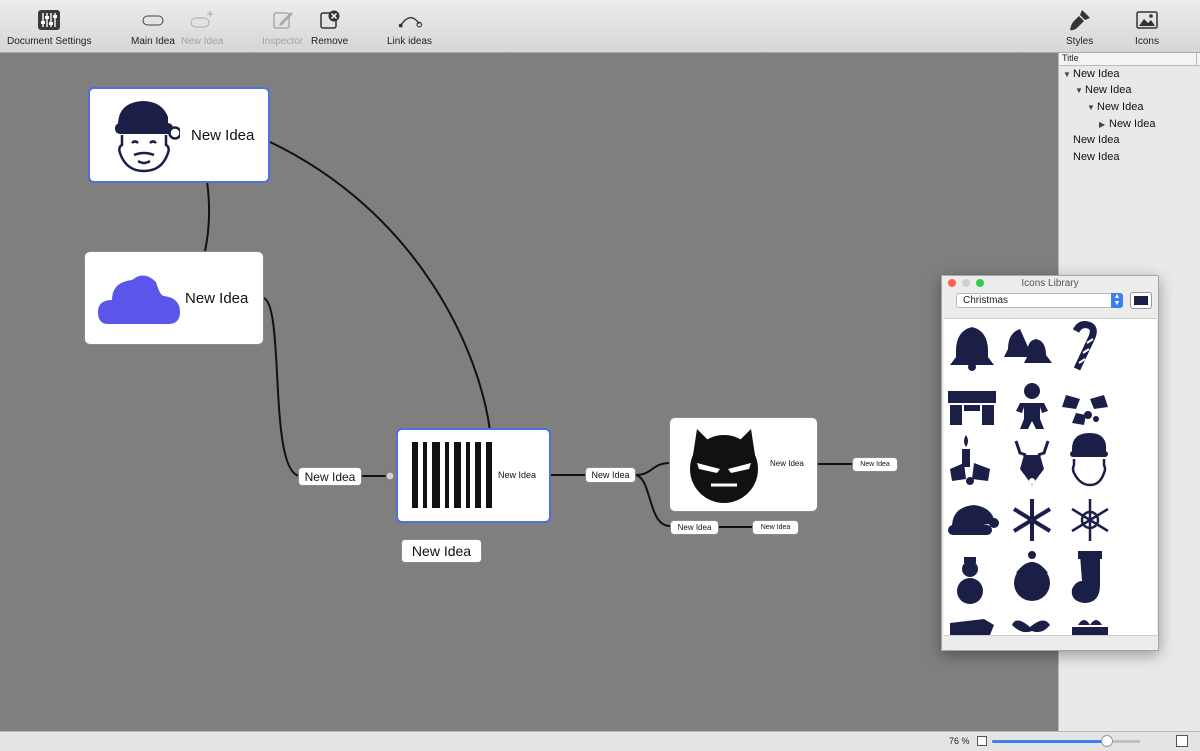 Image resolution: width=1200 pixels, height=751 pixels. What do you see at coordinates (1050, 741) in the screenshot?
I see `zoom-slider-fill` at bounding box center [1050, 741].